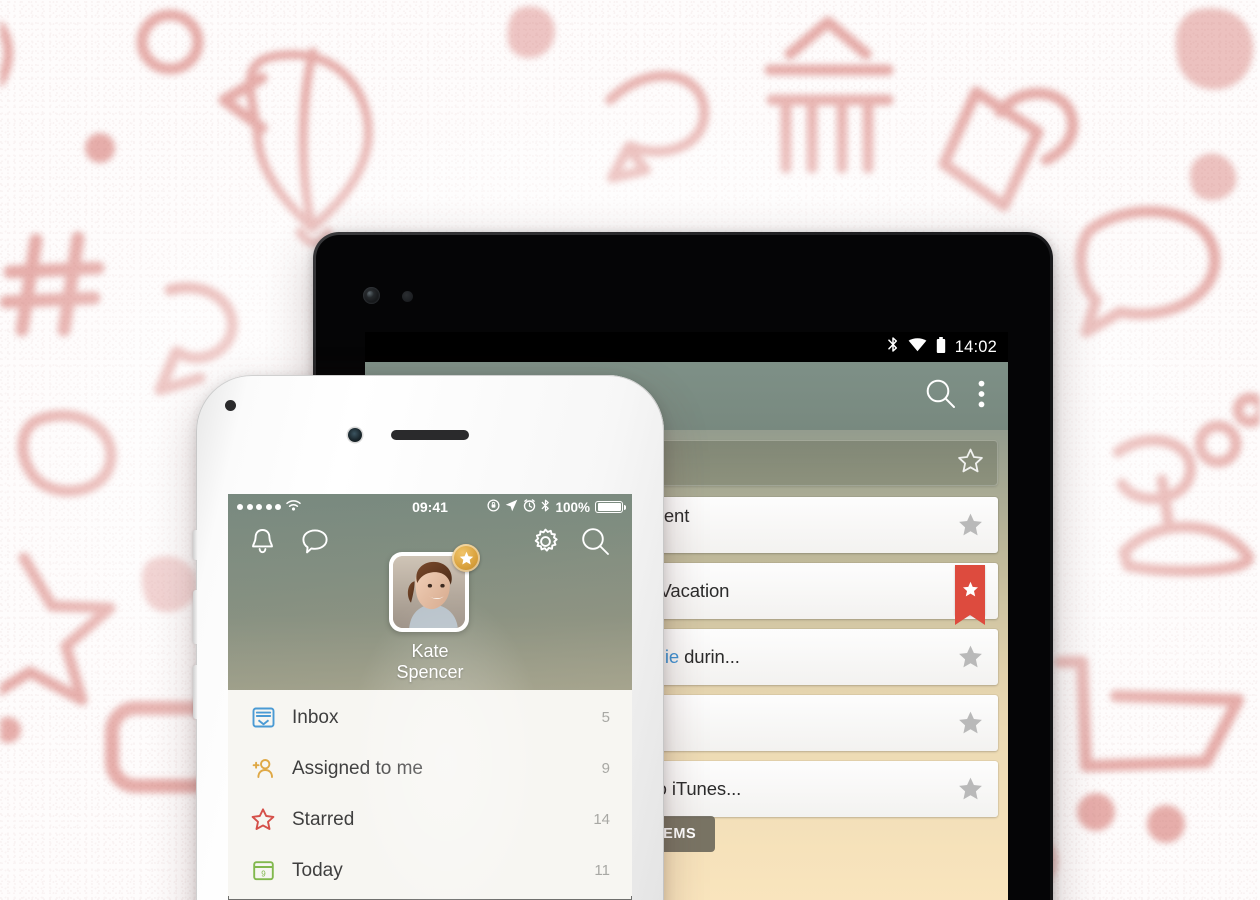 This screenshot has height=900, width=1260. What do you see at coordinates (263, 873) in the screenshot?
I see `svg-text: 9` at bounding box center [263, 873].